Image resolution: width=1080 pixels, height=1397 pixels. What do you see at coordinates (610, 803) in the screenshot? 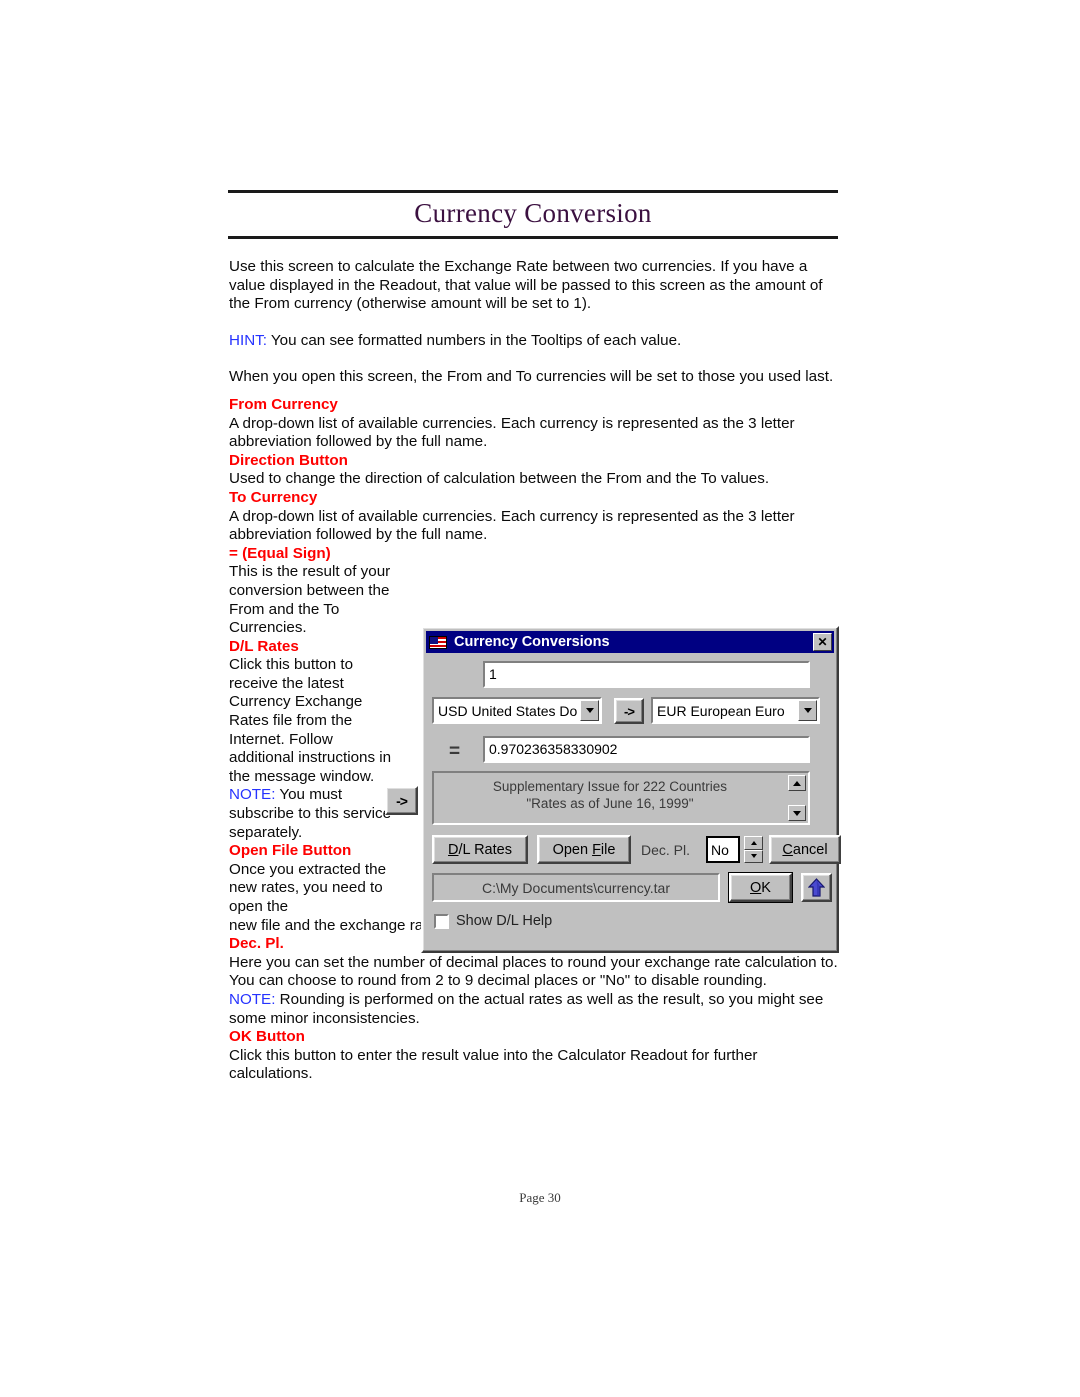
I see `message-line-2: "Rates as of June 16, 1999"` at bounding box center [610, 803].